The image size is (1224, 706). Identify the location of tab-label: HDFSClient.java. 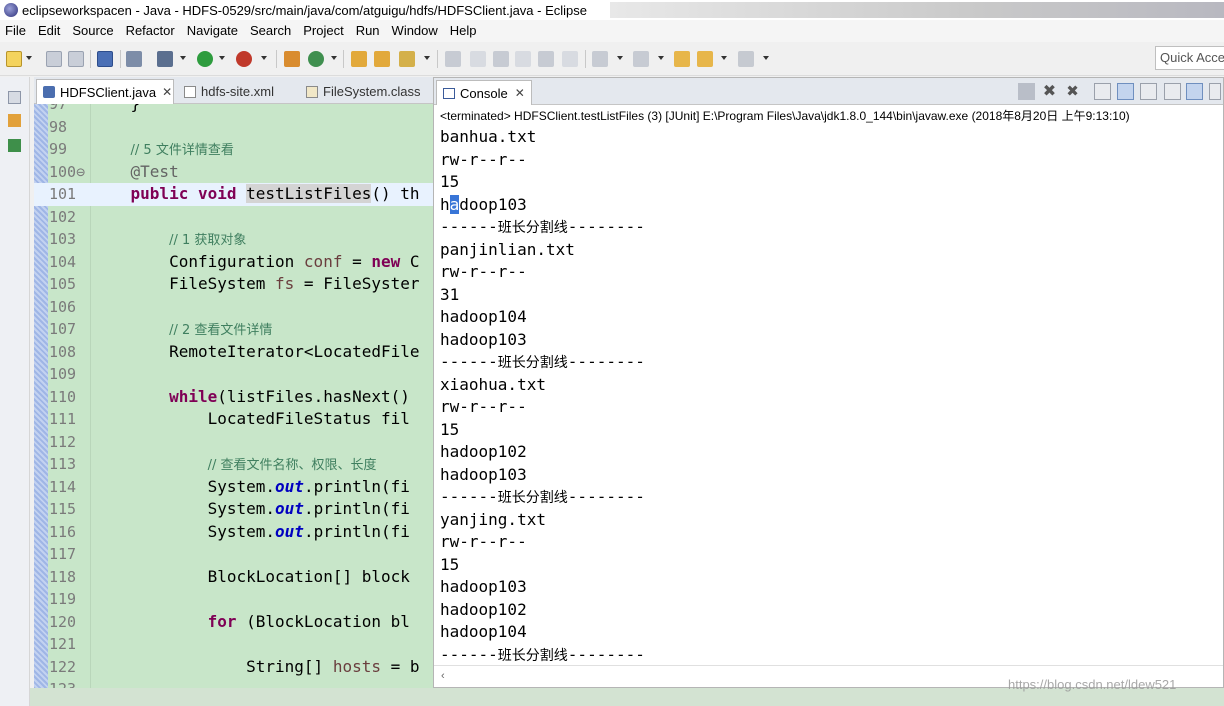
(108, 92).